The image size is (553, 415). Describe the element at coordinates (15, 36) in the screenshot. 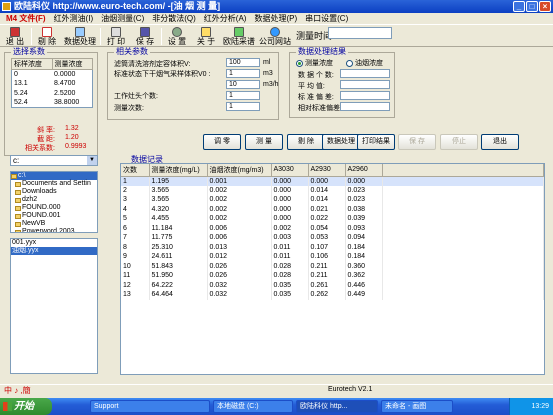

I see `toolbar-exit-button: 退 出` at that location.